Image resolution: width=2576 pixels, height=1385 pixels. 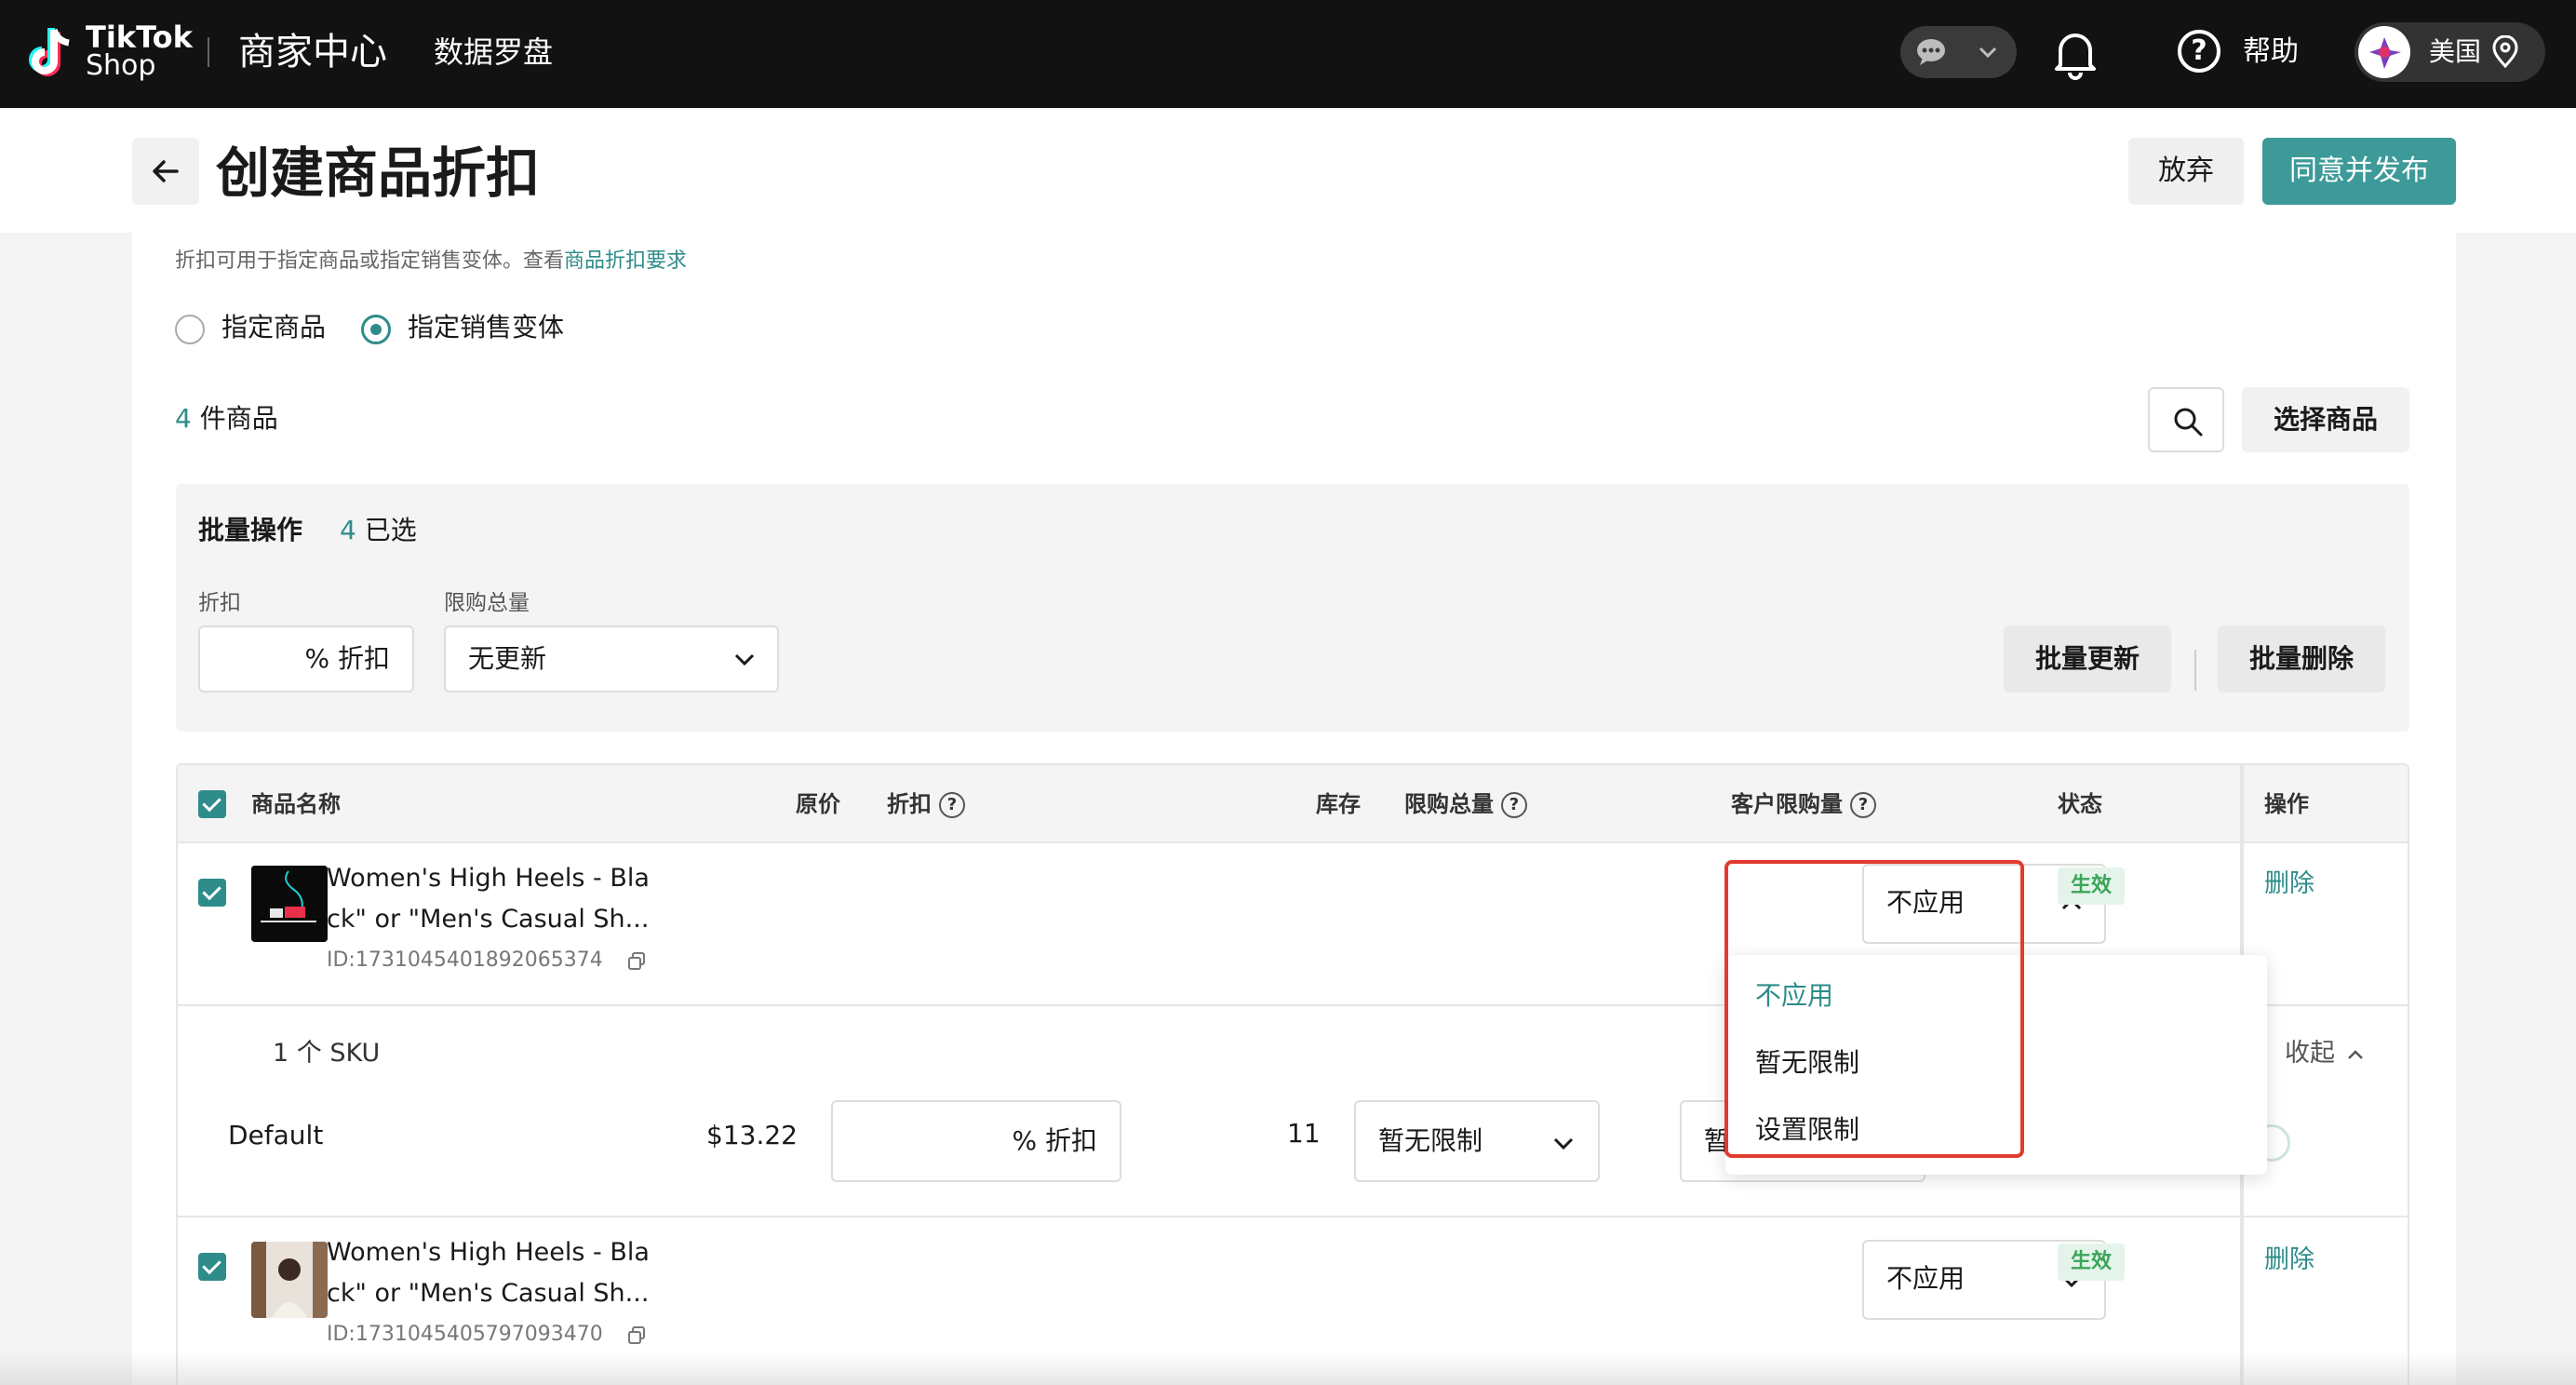 I want to click on batch-delete-button: 批量删除, so click(x=2301, y=658).